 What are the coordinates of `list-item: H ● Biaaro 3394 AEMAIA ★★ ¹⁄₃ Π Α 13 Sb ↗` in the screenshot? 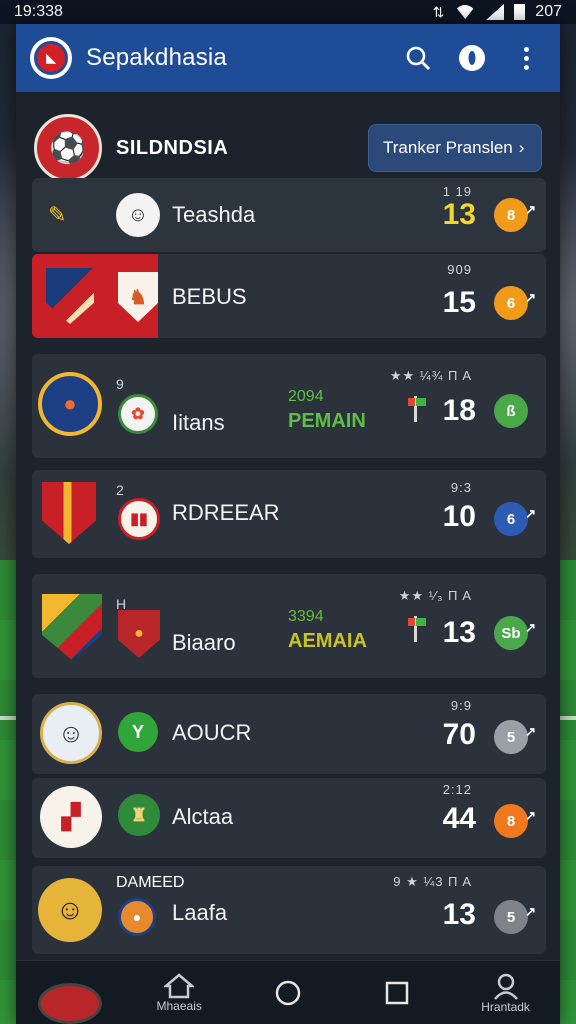 It's located at (289, 626).